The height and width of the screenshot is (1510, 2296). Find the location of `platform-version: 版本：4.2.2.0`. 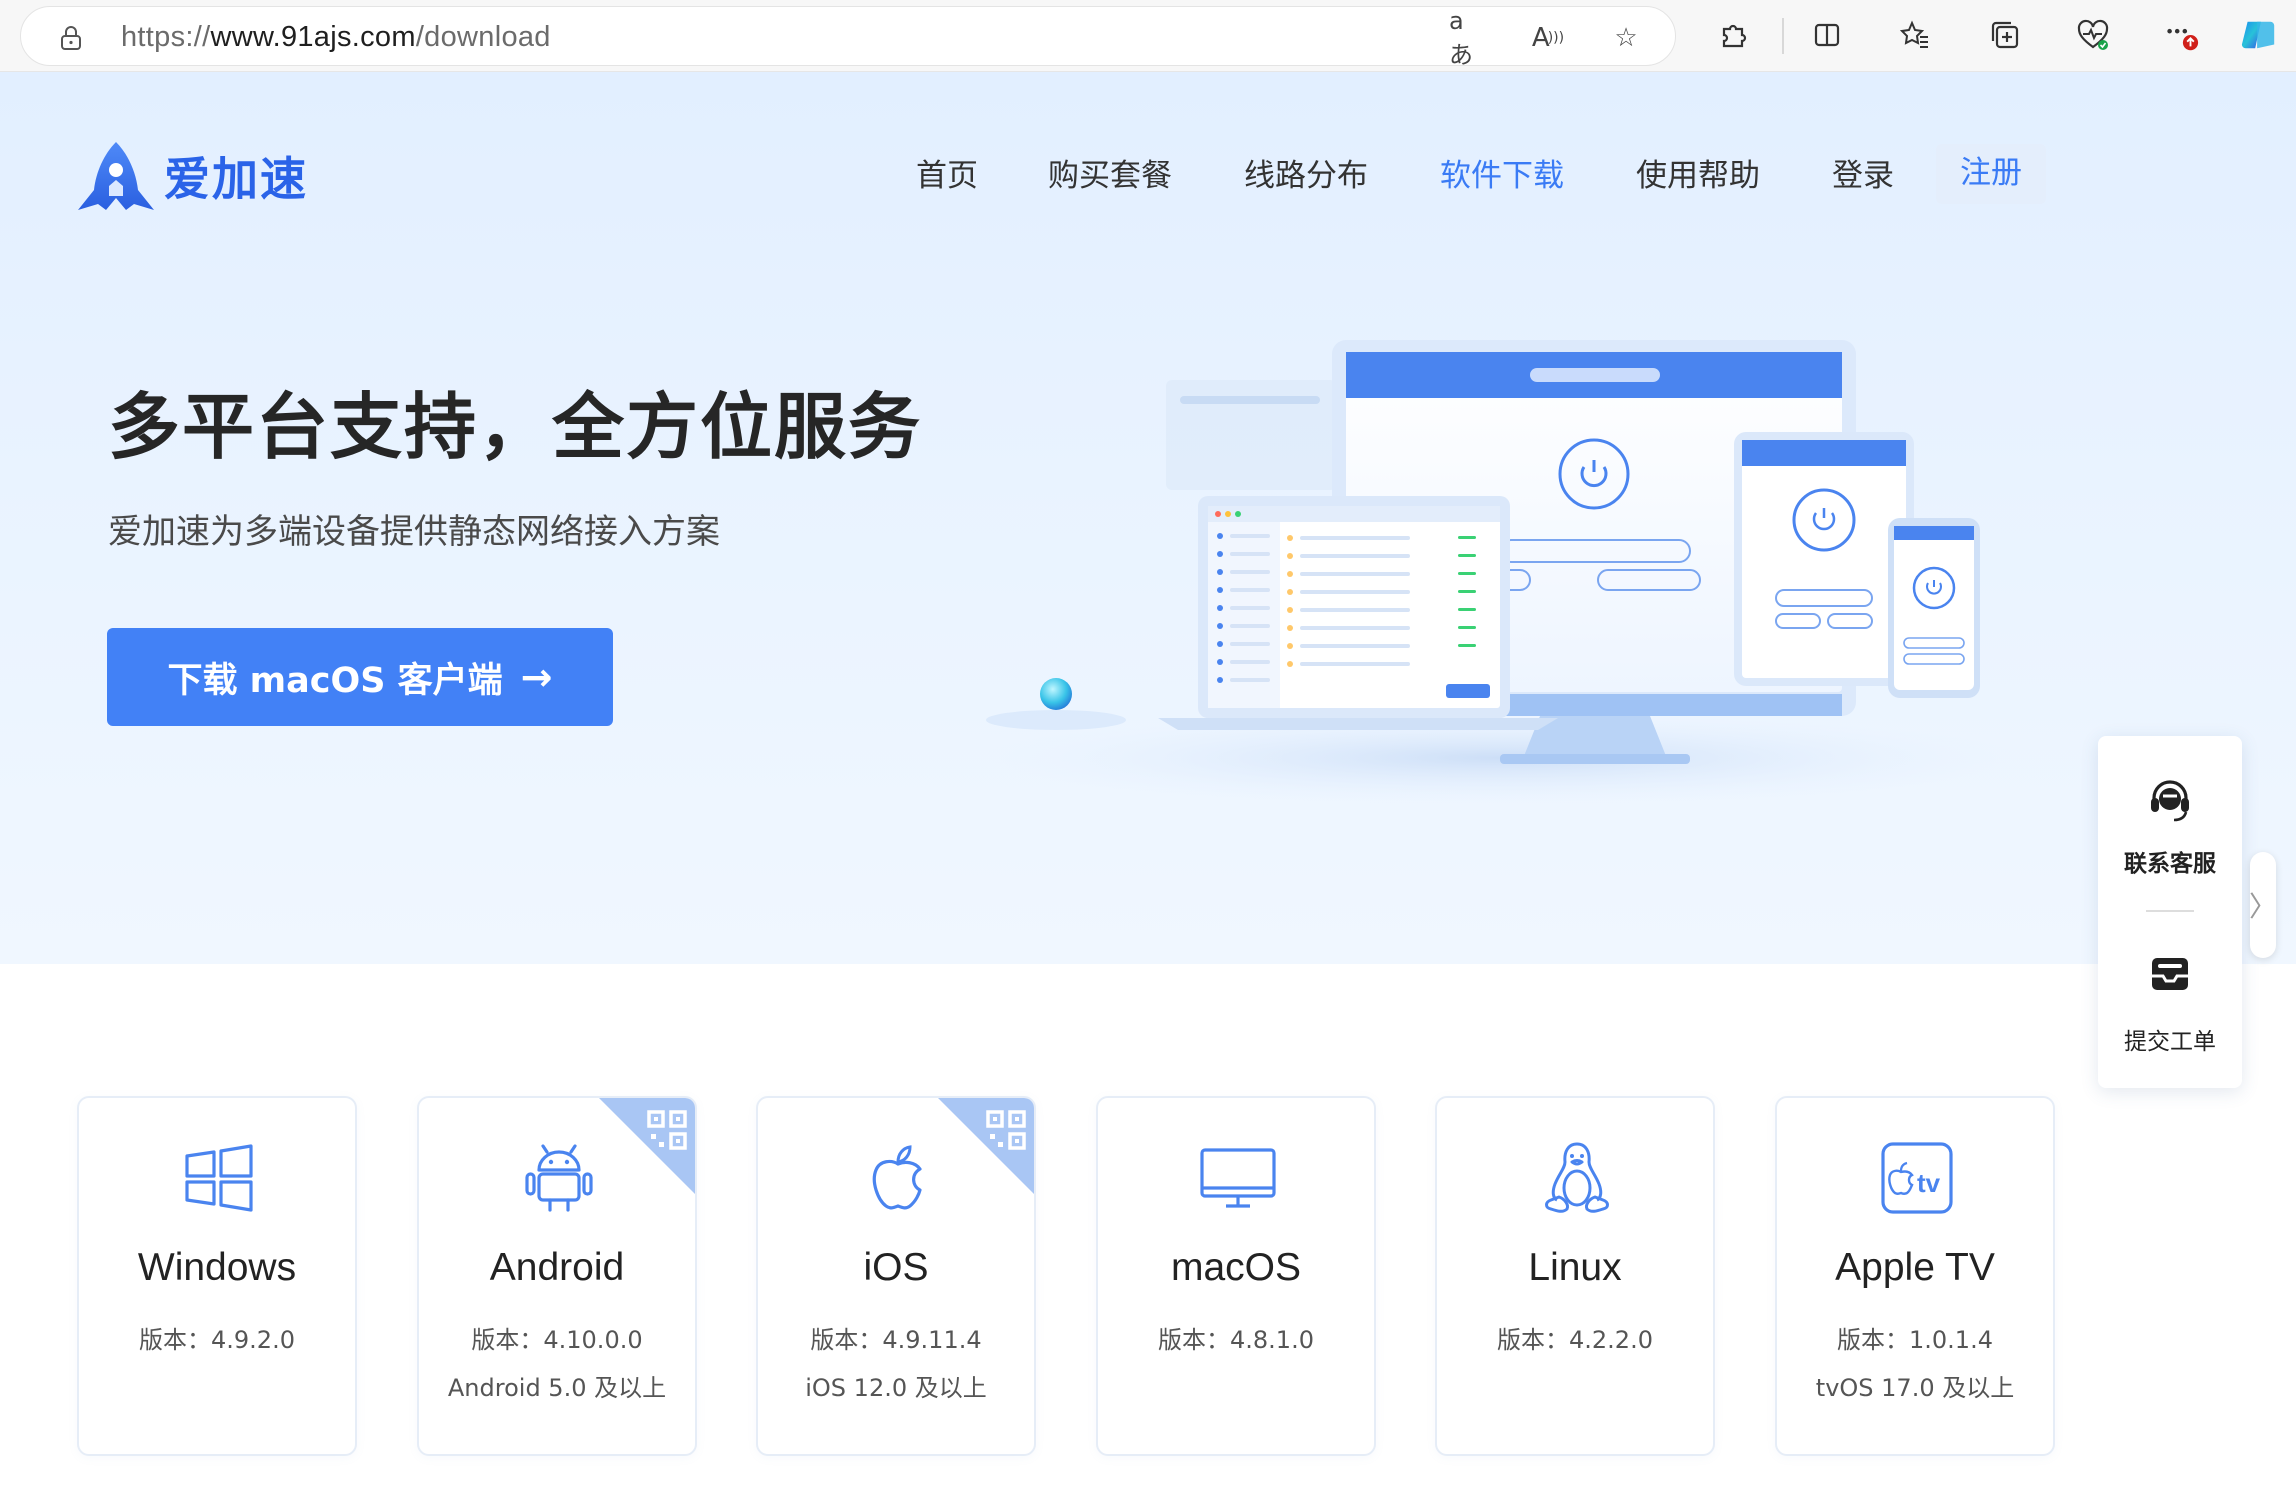

platform-version: 版本：4.2.2.0 is located at coordinates (1575, 1340).